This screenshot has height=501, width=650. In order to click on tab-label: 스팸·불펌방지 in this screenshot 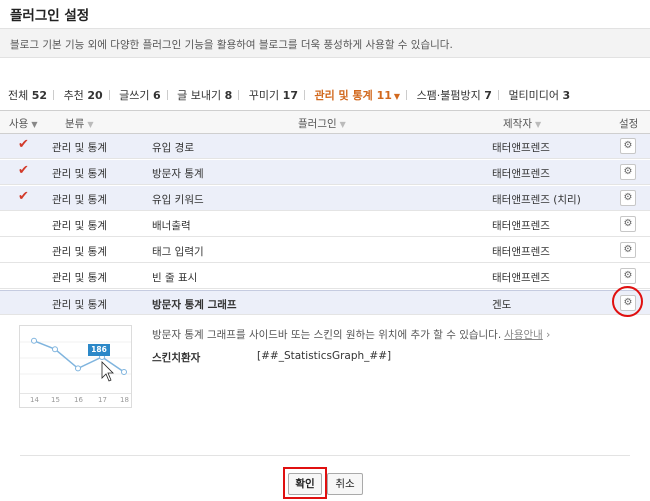, I will do `click(448, 95)`.